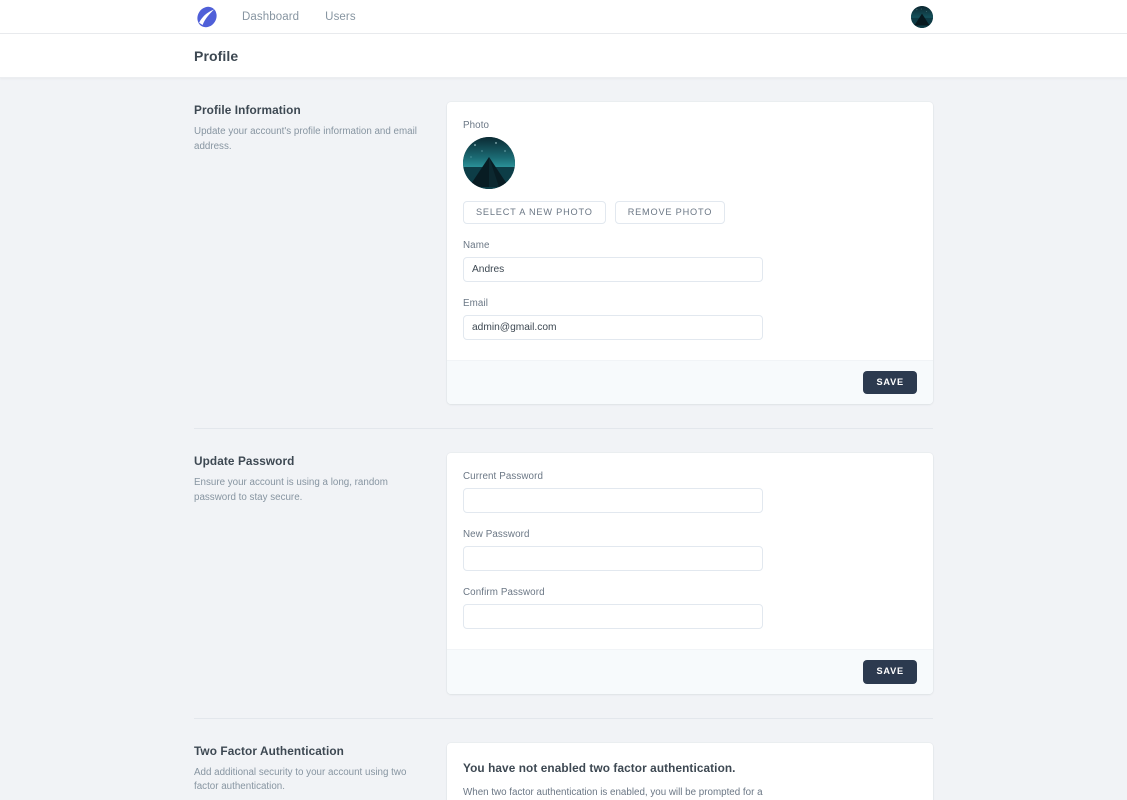 The height and width of the screenshot is (800, 1127). Describe the element at coordinates (476, 125) in the screenshot. I see `photo-label: Photo` at that location.